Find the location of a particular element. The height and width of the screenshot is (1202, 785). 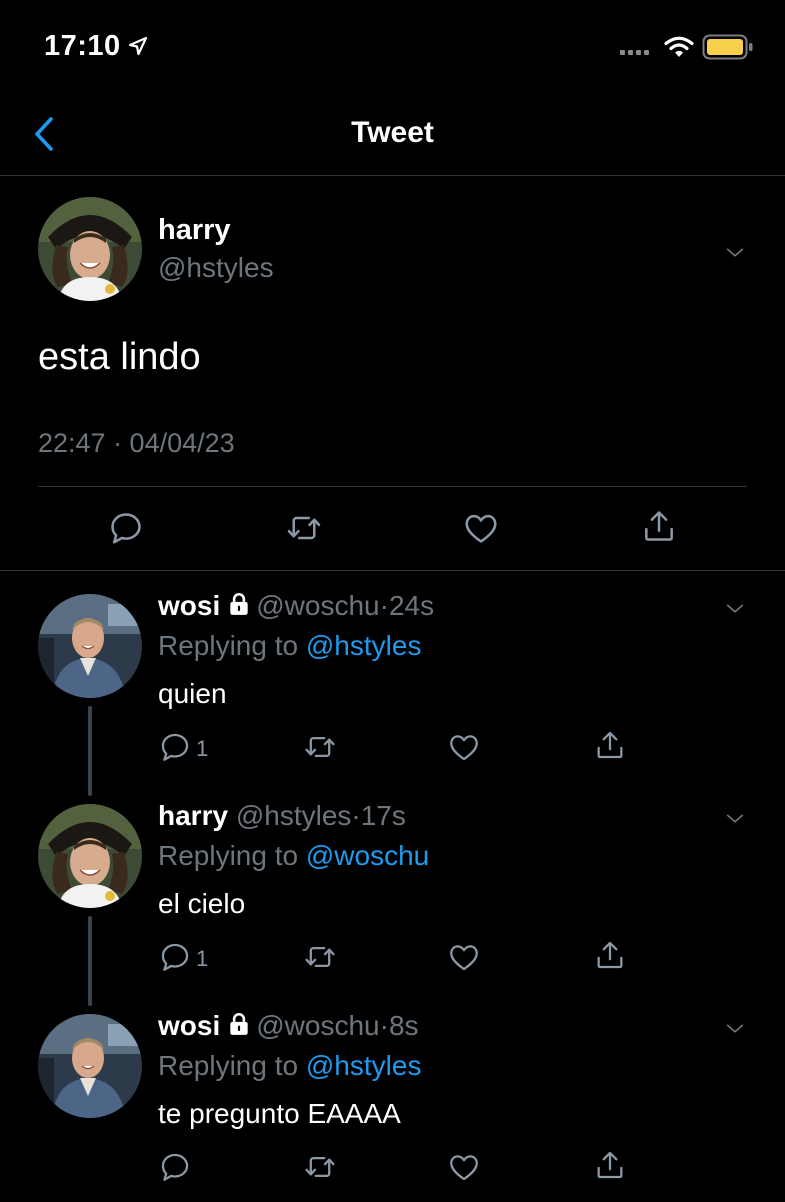

replying-to: Replying to @woschu is located at coordinates (293, 856).